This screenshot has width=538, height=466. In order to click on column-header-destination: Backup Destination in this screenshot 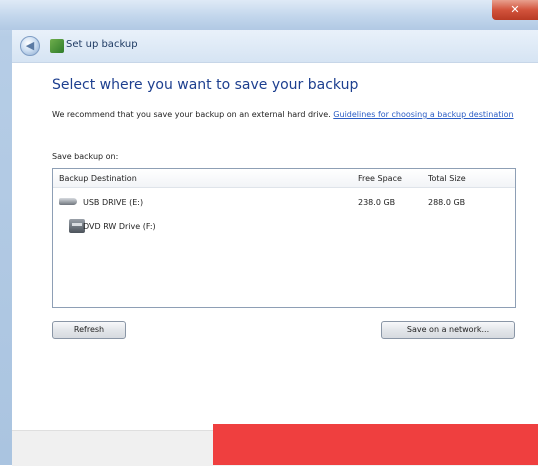, I will do `click(98, 178)`.